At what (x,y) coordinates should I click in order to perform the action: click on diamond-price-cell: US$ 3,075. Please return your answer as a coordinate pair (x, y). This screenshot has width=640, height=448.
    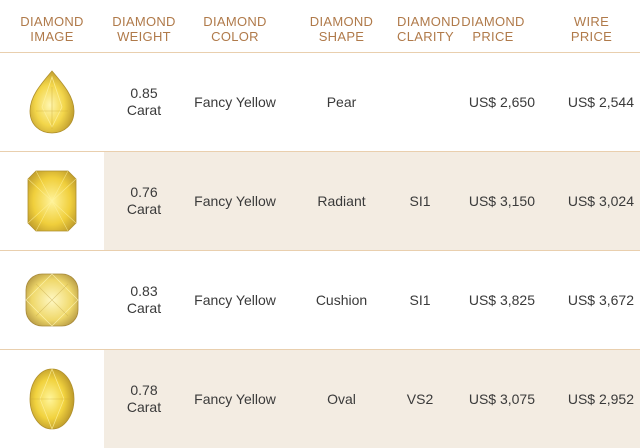
    Looking at the image, I should click on (501, 399).